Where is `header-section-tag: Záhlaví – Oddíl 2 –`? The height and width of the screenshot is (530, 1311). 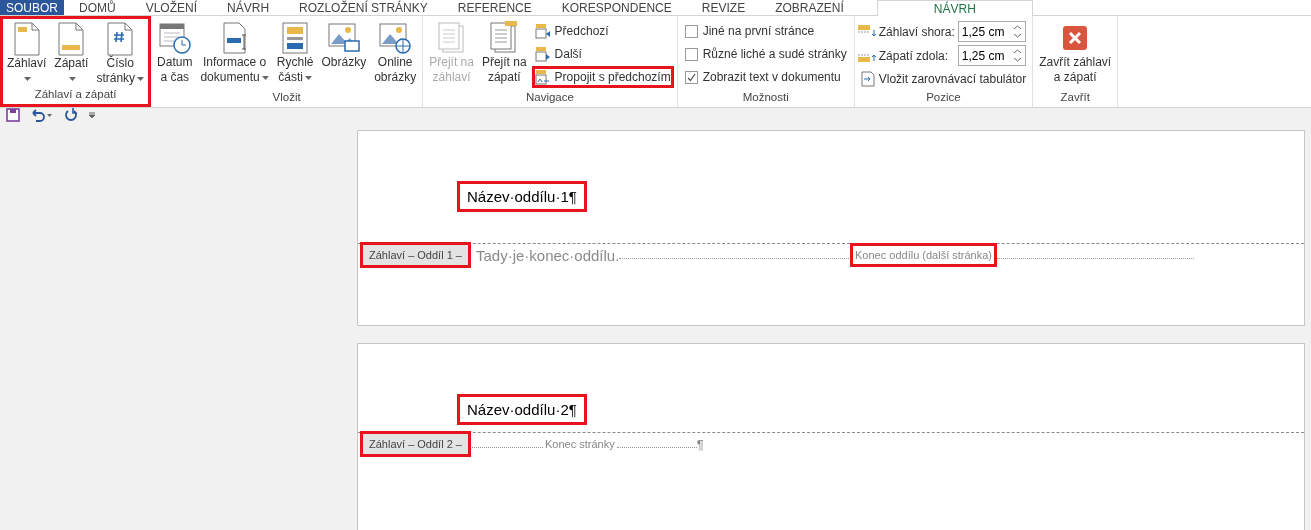
header-section-tag: Záhlaví – Oddíl 2 – is located at coordinates (415, 444).